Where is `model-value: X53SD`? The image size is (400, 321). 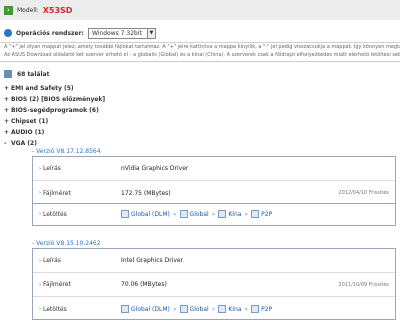
model-value: X53SD is located at coordinates (57, 10).